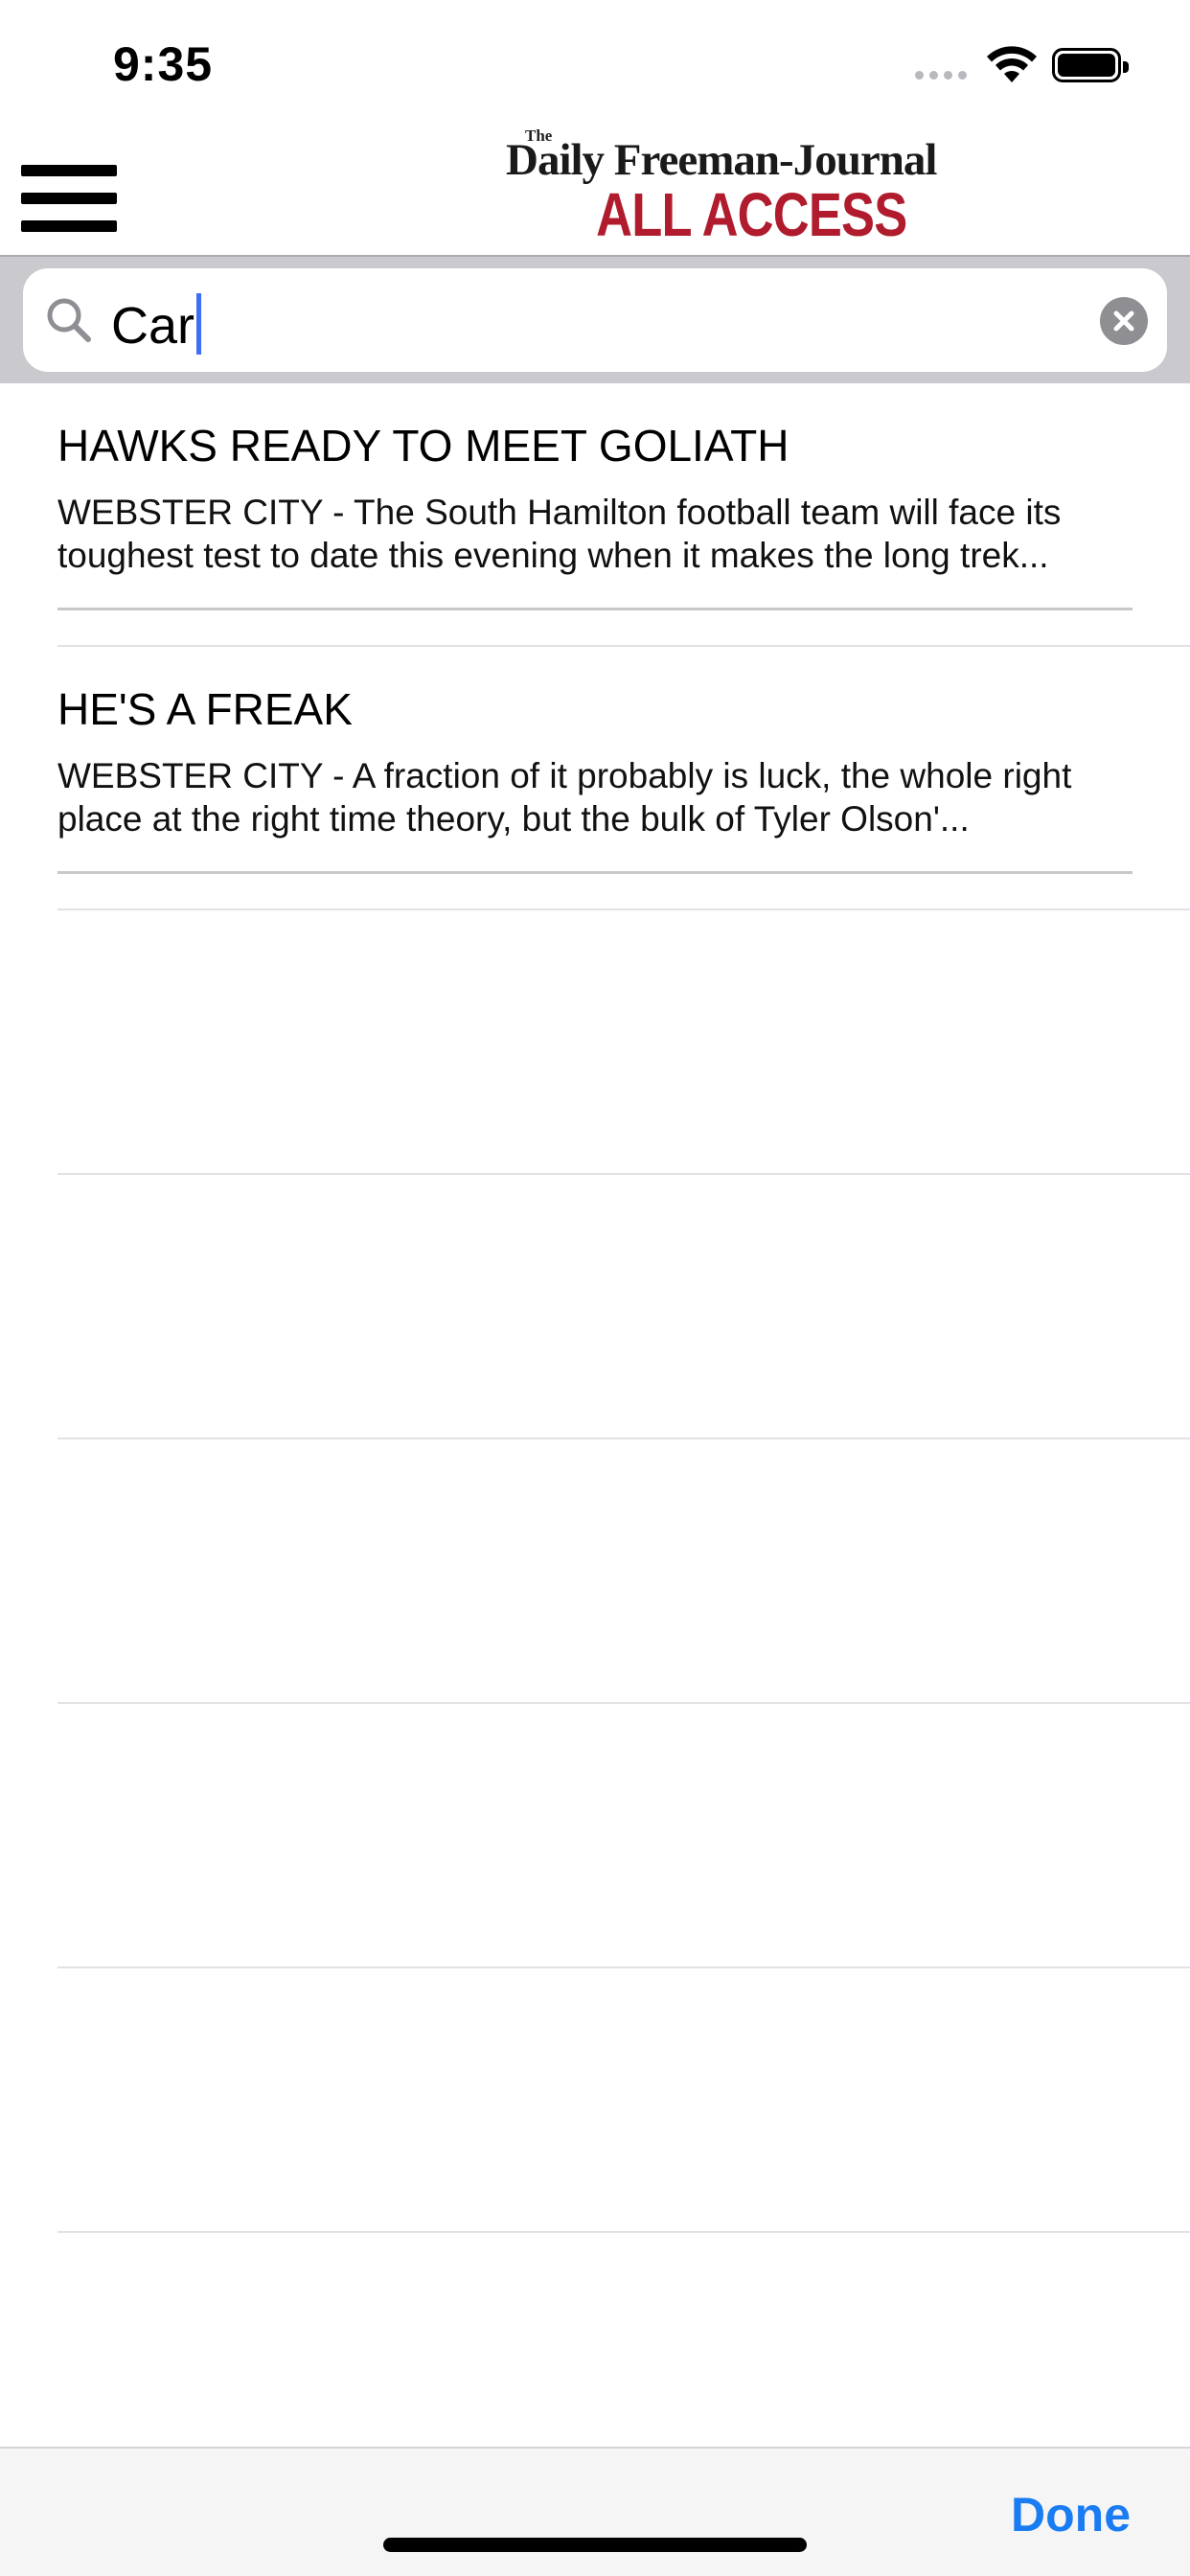 This screenshot has height=2576, width=1190. Describe the element at coordinates (205, 709) in the screenshot. I see `result-title: HE'S A FREAK` at that location.